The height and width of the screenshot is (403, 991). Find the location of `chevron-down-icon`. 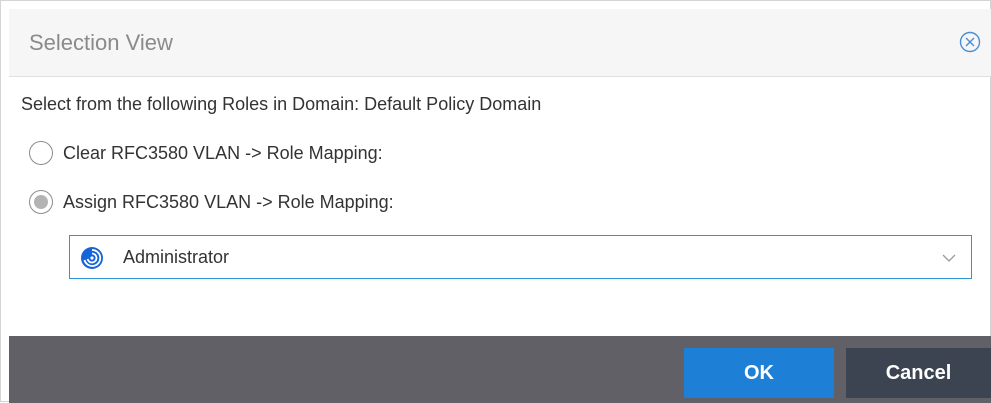

chevron-down-icon is located at coordinates (949, 258).